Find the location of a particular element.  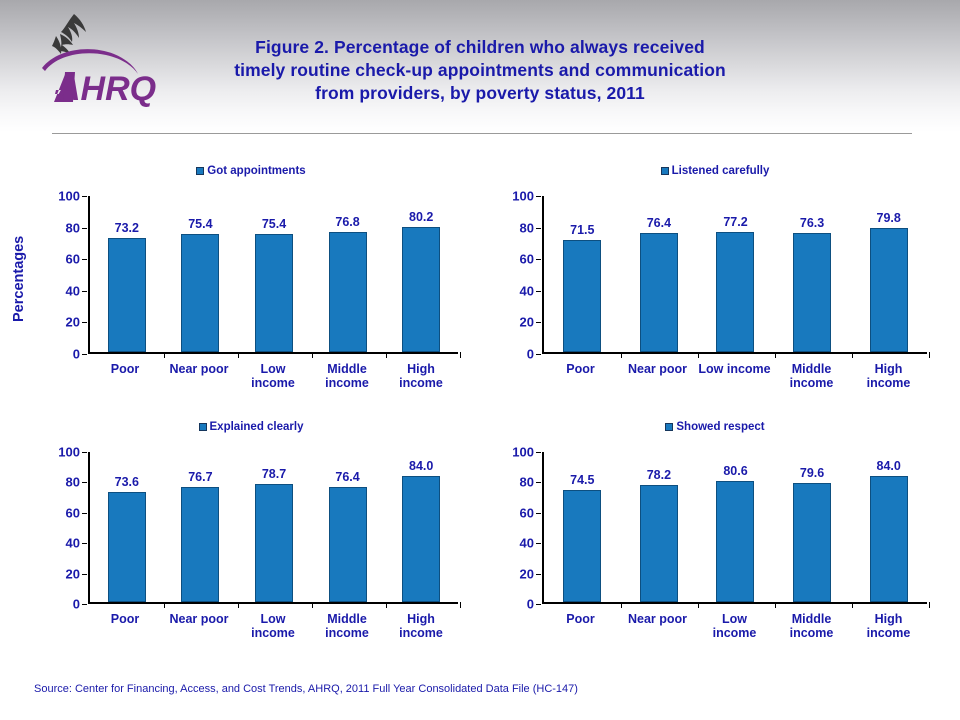

bar-slot: 75.4 is located at coordinates (201, 274).